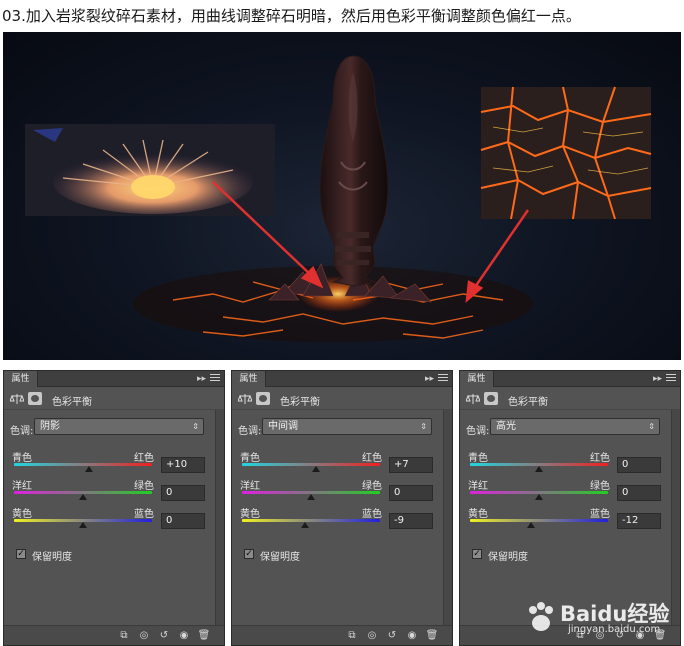  Describe the element at coordinates (291, 16) in the screenshot. I see `step-caption: 03.加入岩浆裂纹碎石素材，用曲线调整碎石明暗，然后用色彩平衡调整颜色偏红一点。` at that location.